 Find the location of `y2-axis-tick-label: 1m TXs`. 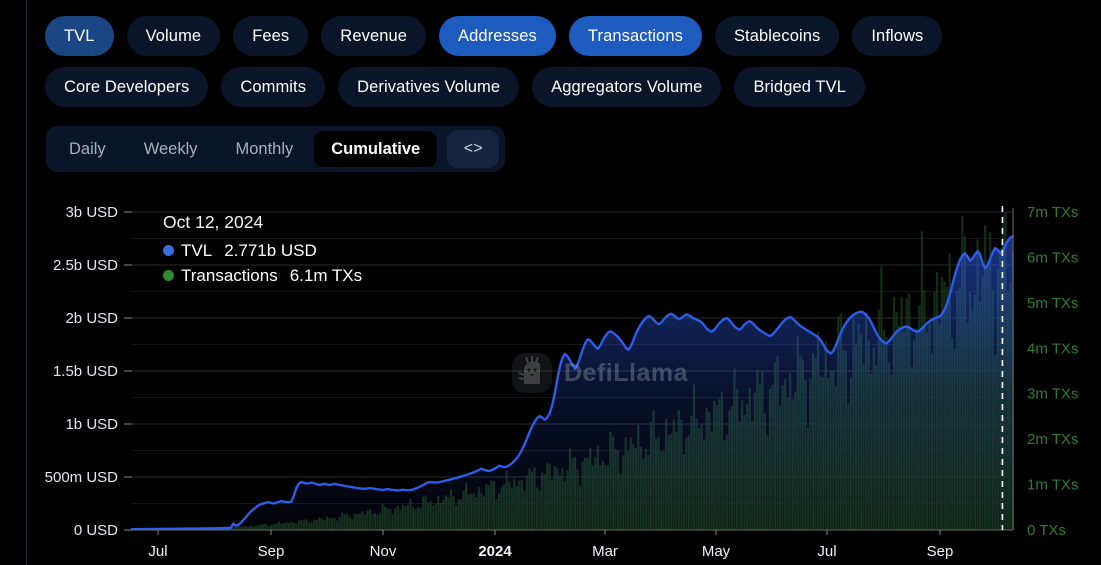

y2-axis-tick-label: 1m TXs is located at coordinates (1052, 485).